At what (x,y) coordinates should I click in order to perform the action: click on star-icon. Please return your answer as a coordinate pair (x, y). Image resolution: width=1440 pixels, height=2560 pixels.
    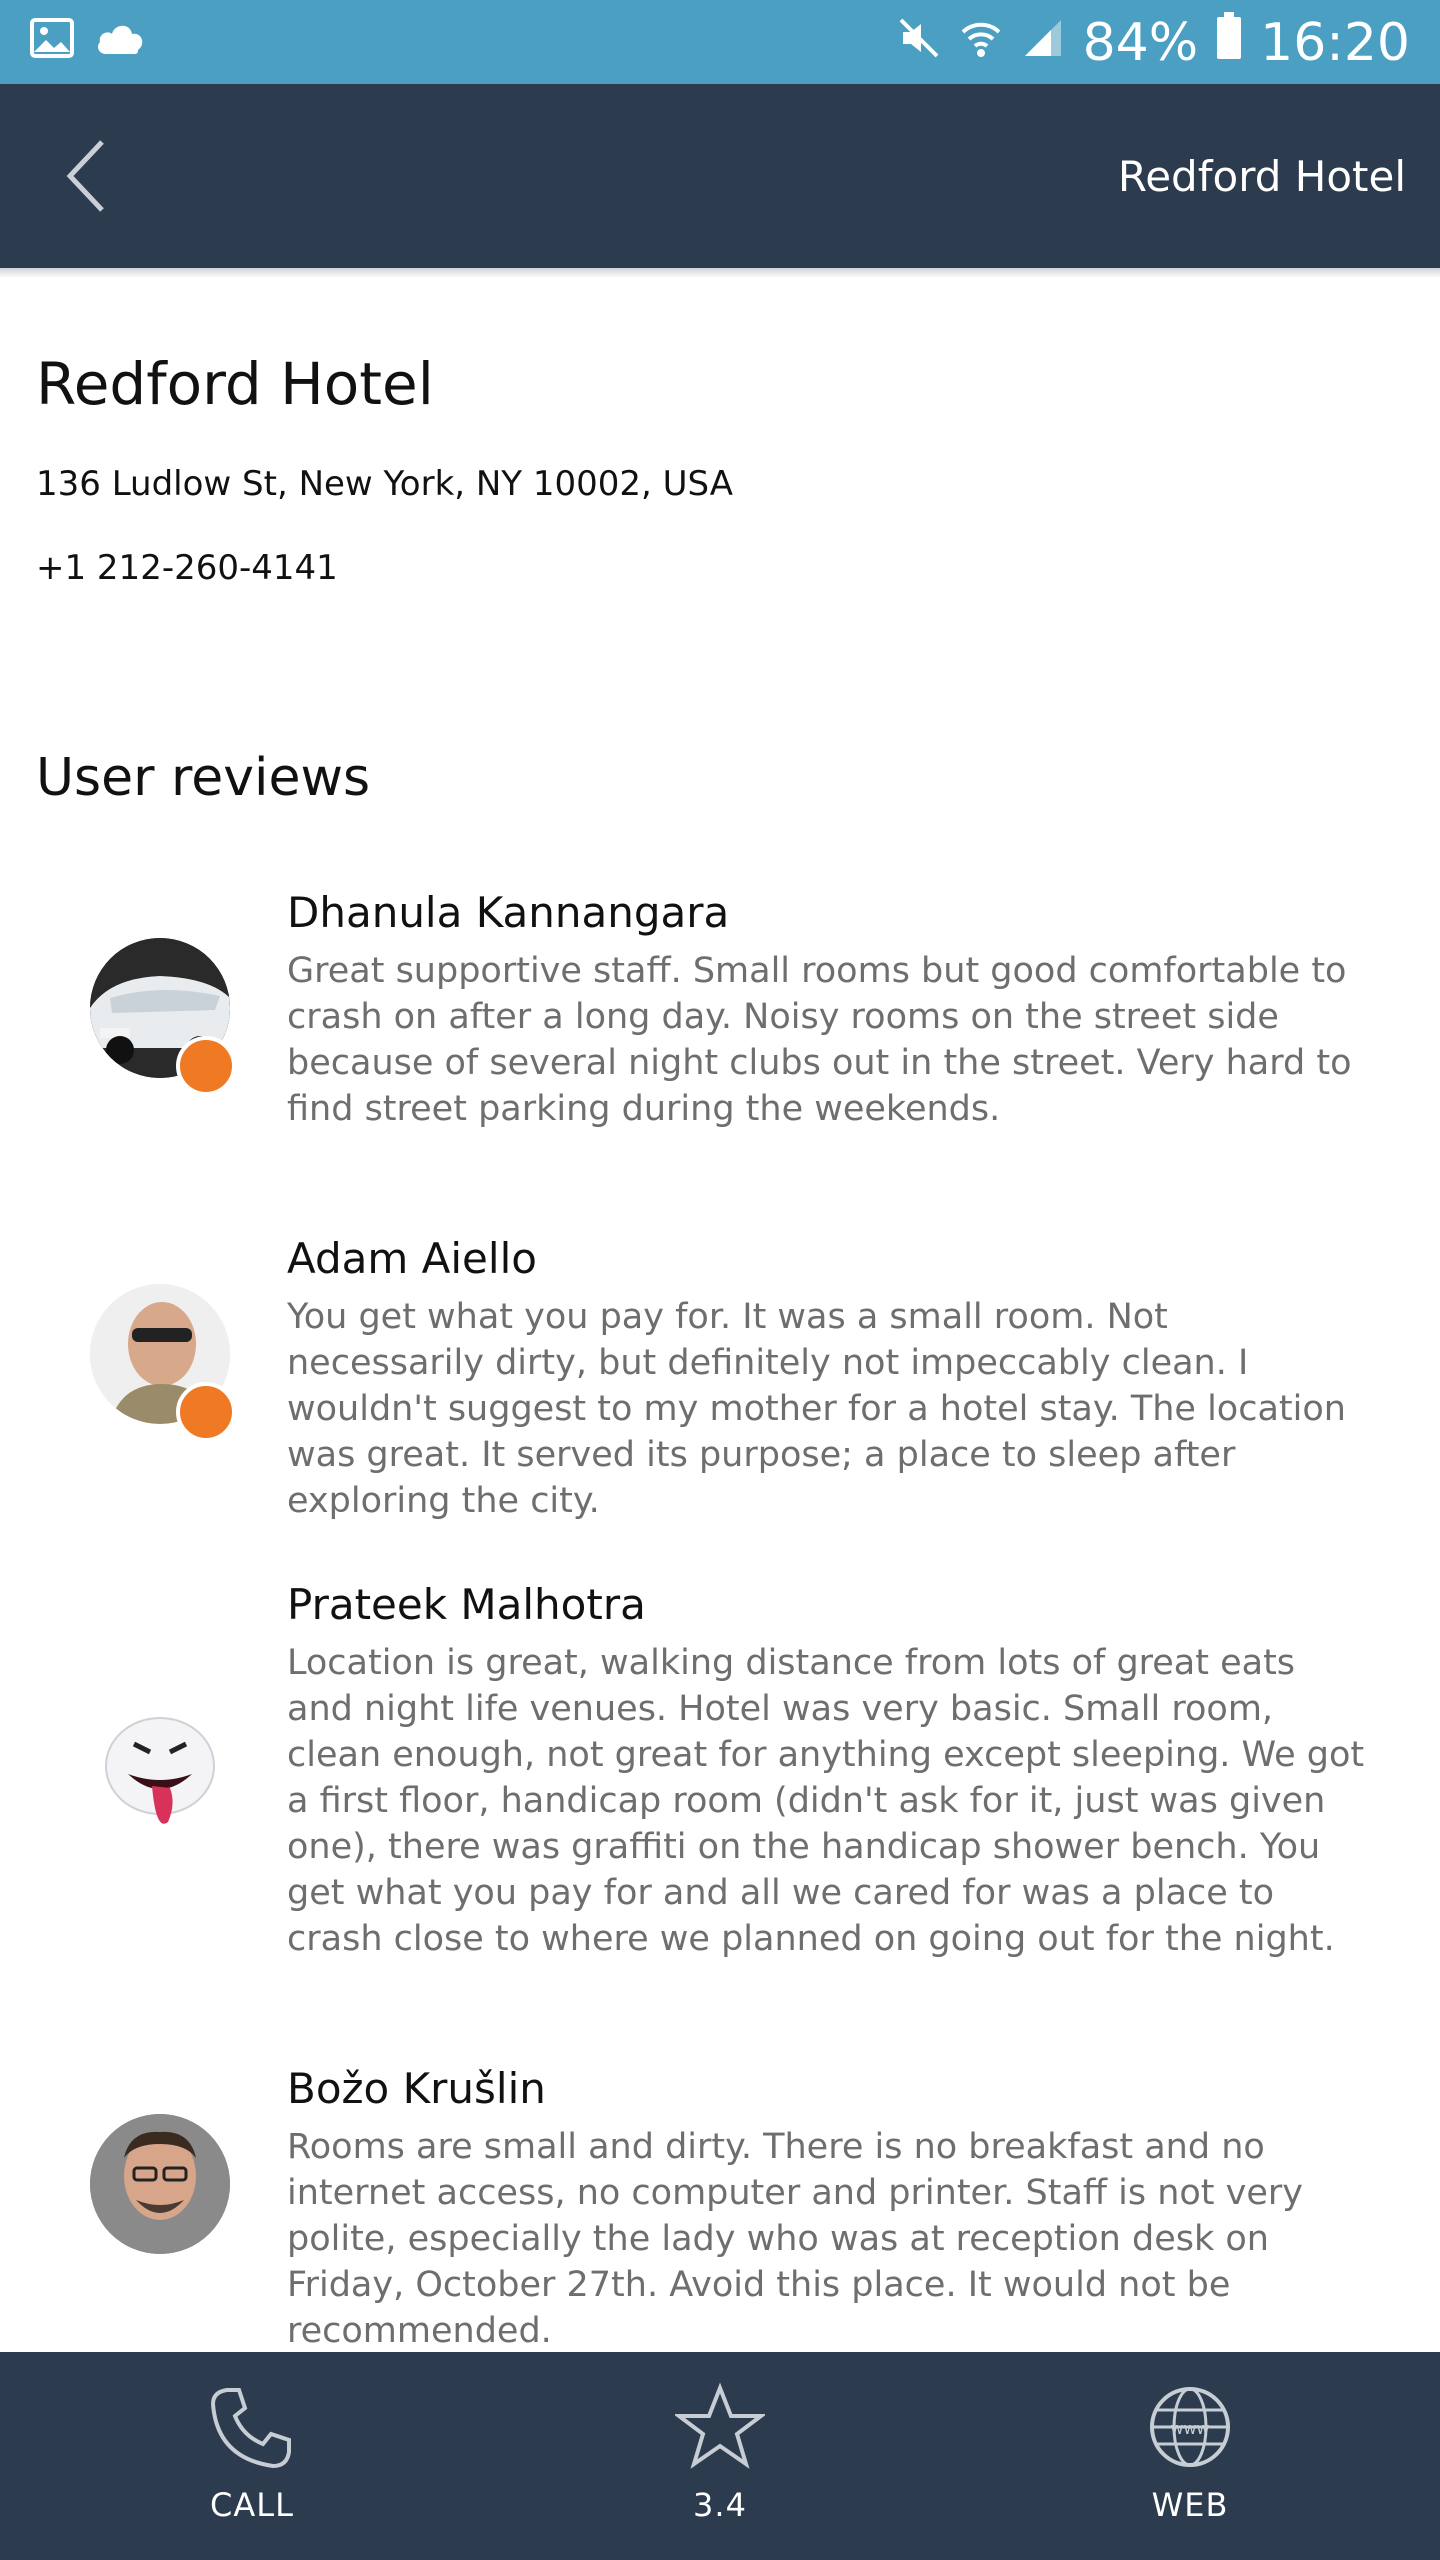
    Looking at the image, I should click on (720, 2429).